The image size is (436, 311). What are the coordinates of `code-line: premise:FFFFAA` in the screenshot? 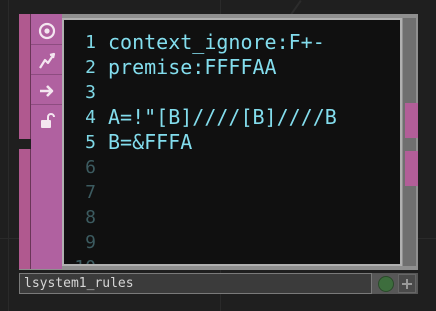 It's located at (222, 67).